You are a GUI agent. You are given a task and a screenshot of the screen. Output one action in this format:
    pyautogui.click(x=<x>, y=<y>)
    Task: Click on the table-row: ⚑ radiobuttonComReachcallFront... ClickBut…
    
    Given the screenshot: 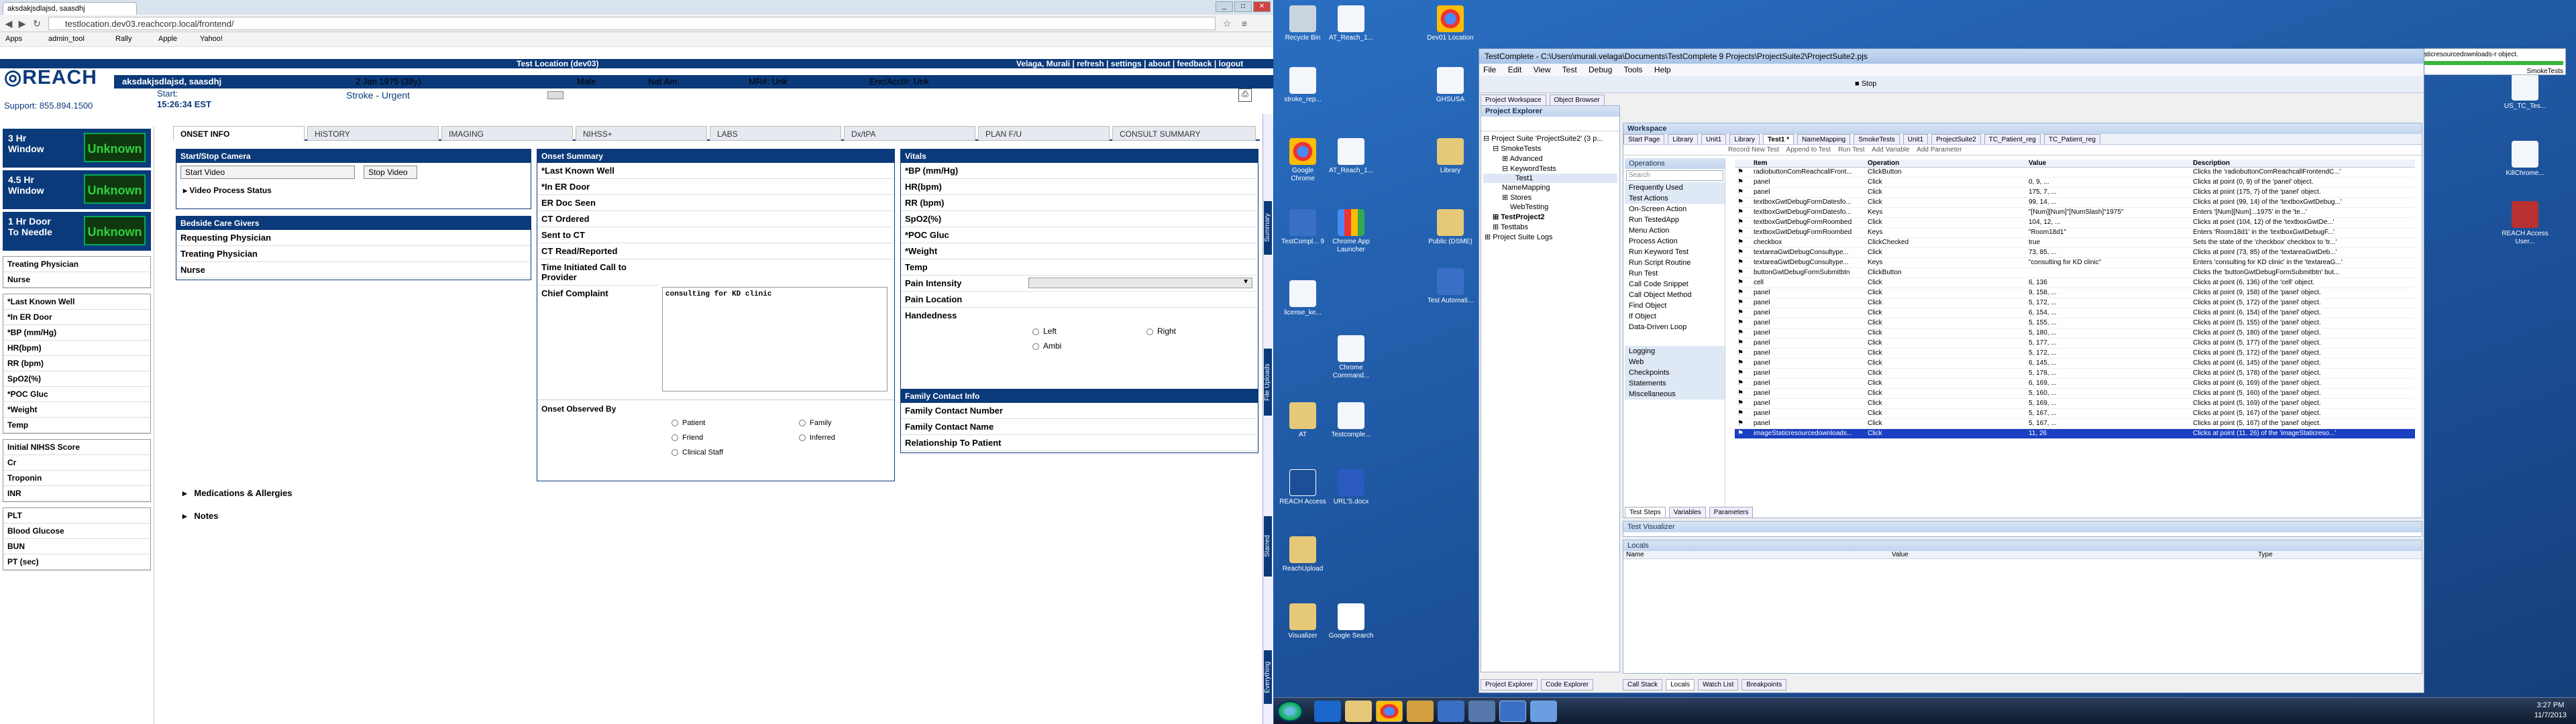 What is the action you would take?
    pyautogui.click(x=2075, y=173)
    